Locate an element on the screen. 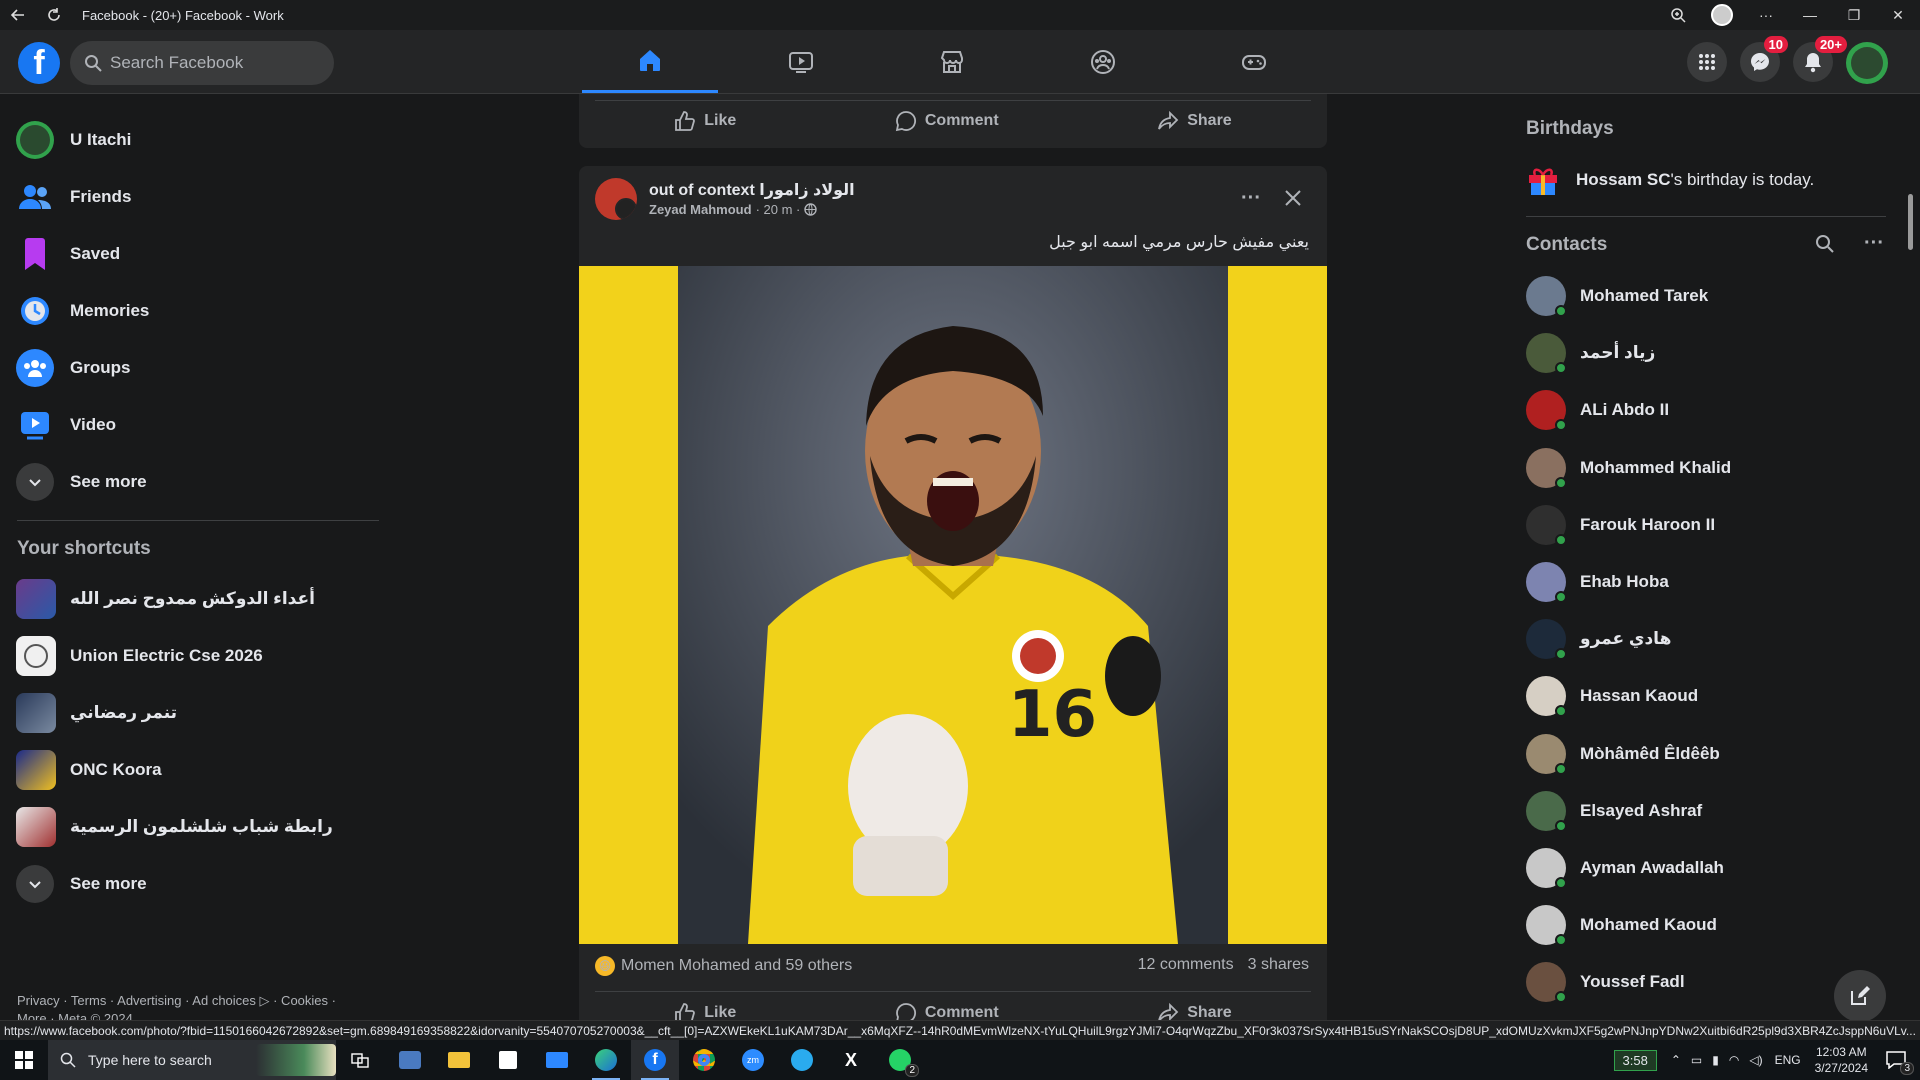 The width and height of the screenshot is (1920, 1080). search-contacts-icon is located at coordinates (1825, 244).